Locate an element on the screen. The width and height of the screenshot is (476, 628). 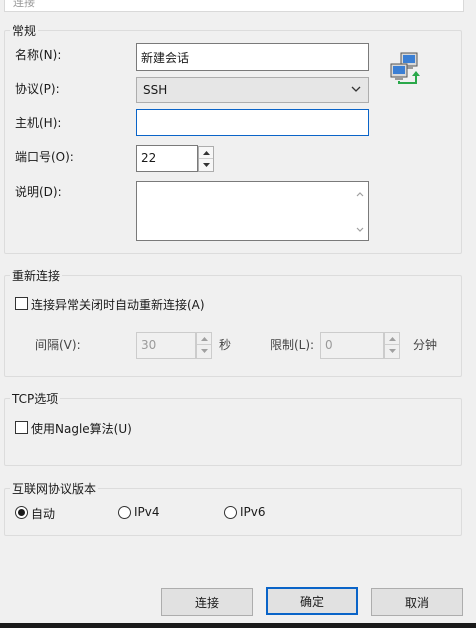
ip-auto-radio is located at coordinates (21, 512).